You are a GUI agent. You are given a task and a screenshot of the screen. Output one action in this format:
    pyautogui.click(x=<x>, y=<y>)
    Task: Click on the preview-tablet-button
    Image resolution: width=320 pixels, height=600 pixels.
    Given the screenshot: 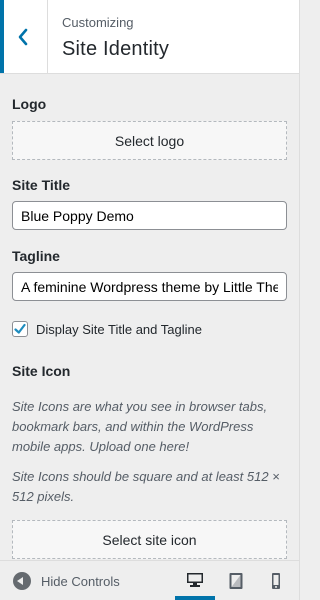 What is the action you would take?
    pyautogui.click(x=237, y=580)
    